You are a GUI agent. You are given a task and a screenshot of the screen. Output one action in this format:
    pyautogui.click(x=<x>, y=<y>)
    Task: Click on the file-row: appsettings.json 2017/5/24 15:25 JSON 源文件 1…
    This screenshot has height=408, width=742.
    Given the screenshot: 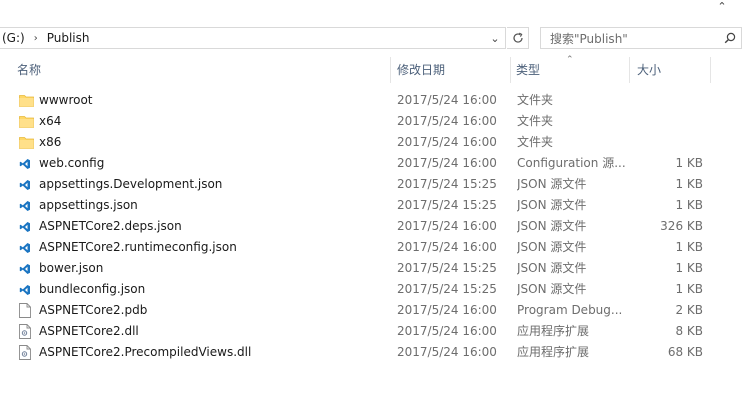 What is the action you would take?
    pyautogui.click(x=371, y=205)
    